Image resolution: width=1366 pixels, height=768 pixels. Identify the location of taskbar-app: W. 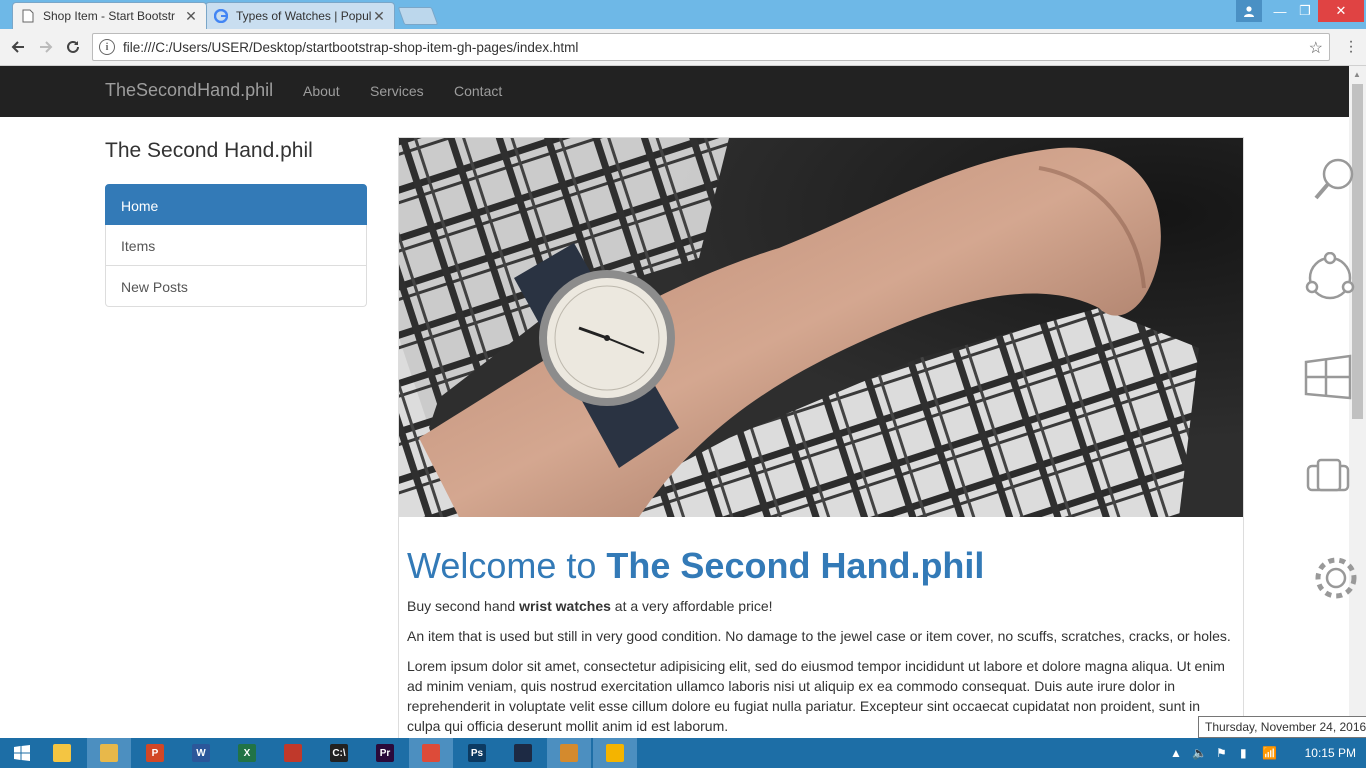
(201, 753).